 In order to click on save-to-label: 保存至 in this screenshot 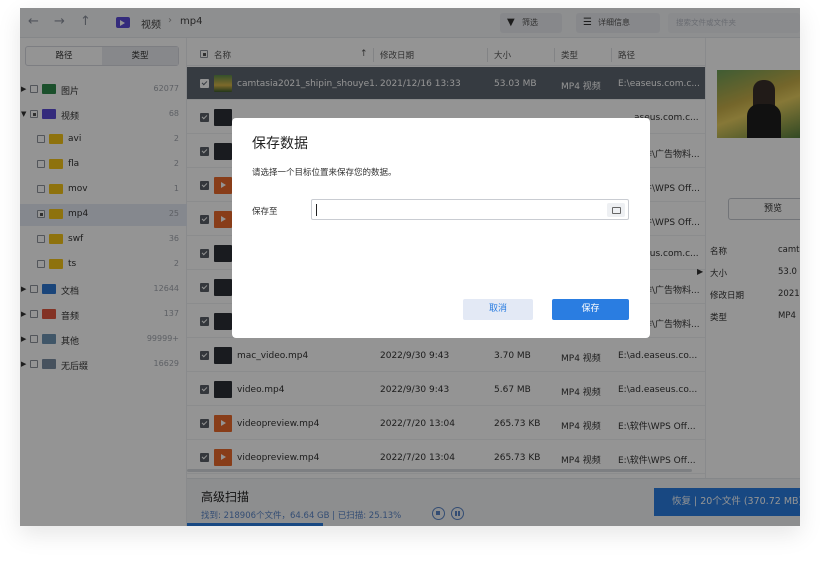, I will do `click(265, 212)`.